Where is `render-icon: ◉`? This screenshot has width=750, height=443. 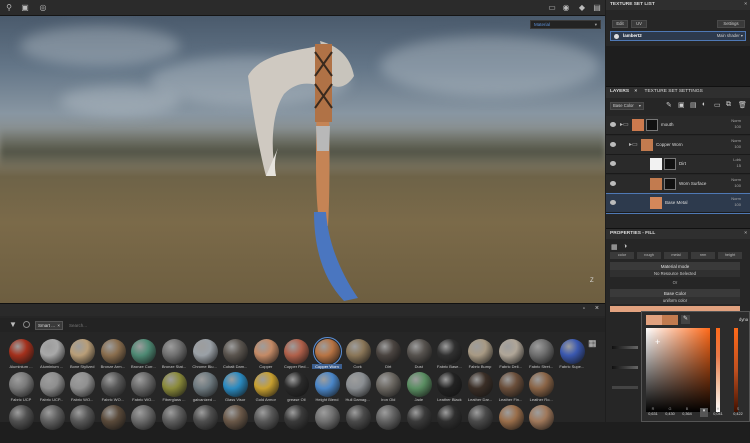
render-icon: ◉ is located at coordinates (566, 8).